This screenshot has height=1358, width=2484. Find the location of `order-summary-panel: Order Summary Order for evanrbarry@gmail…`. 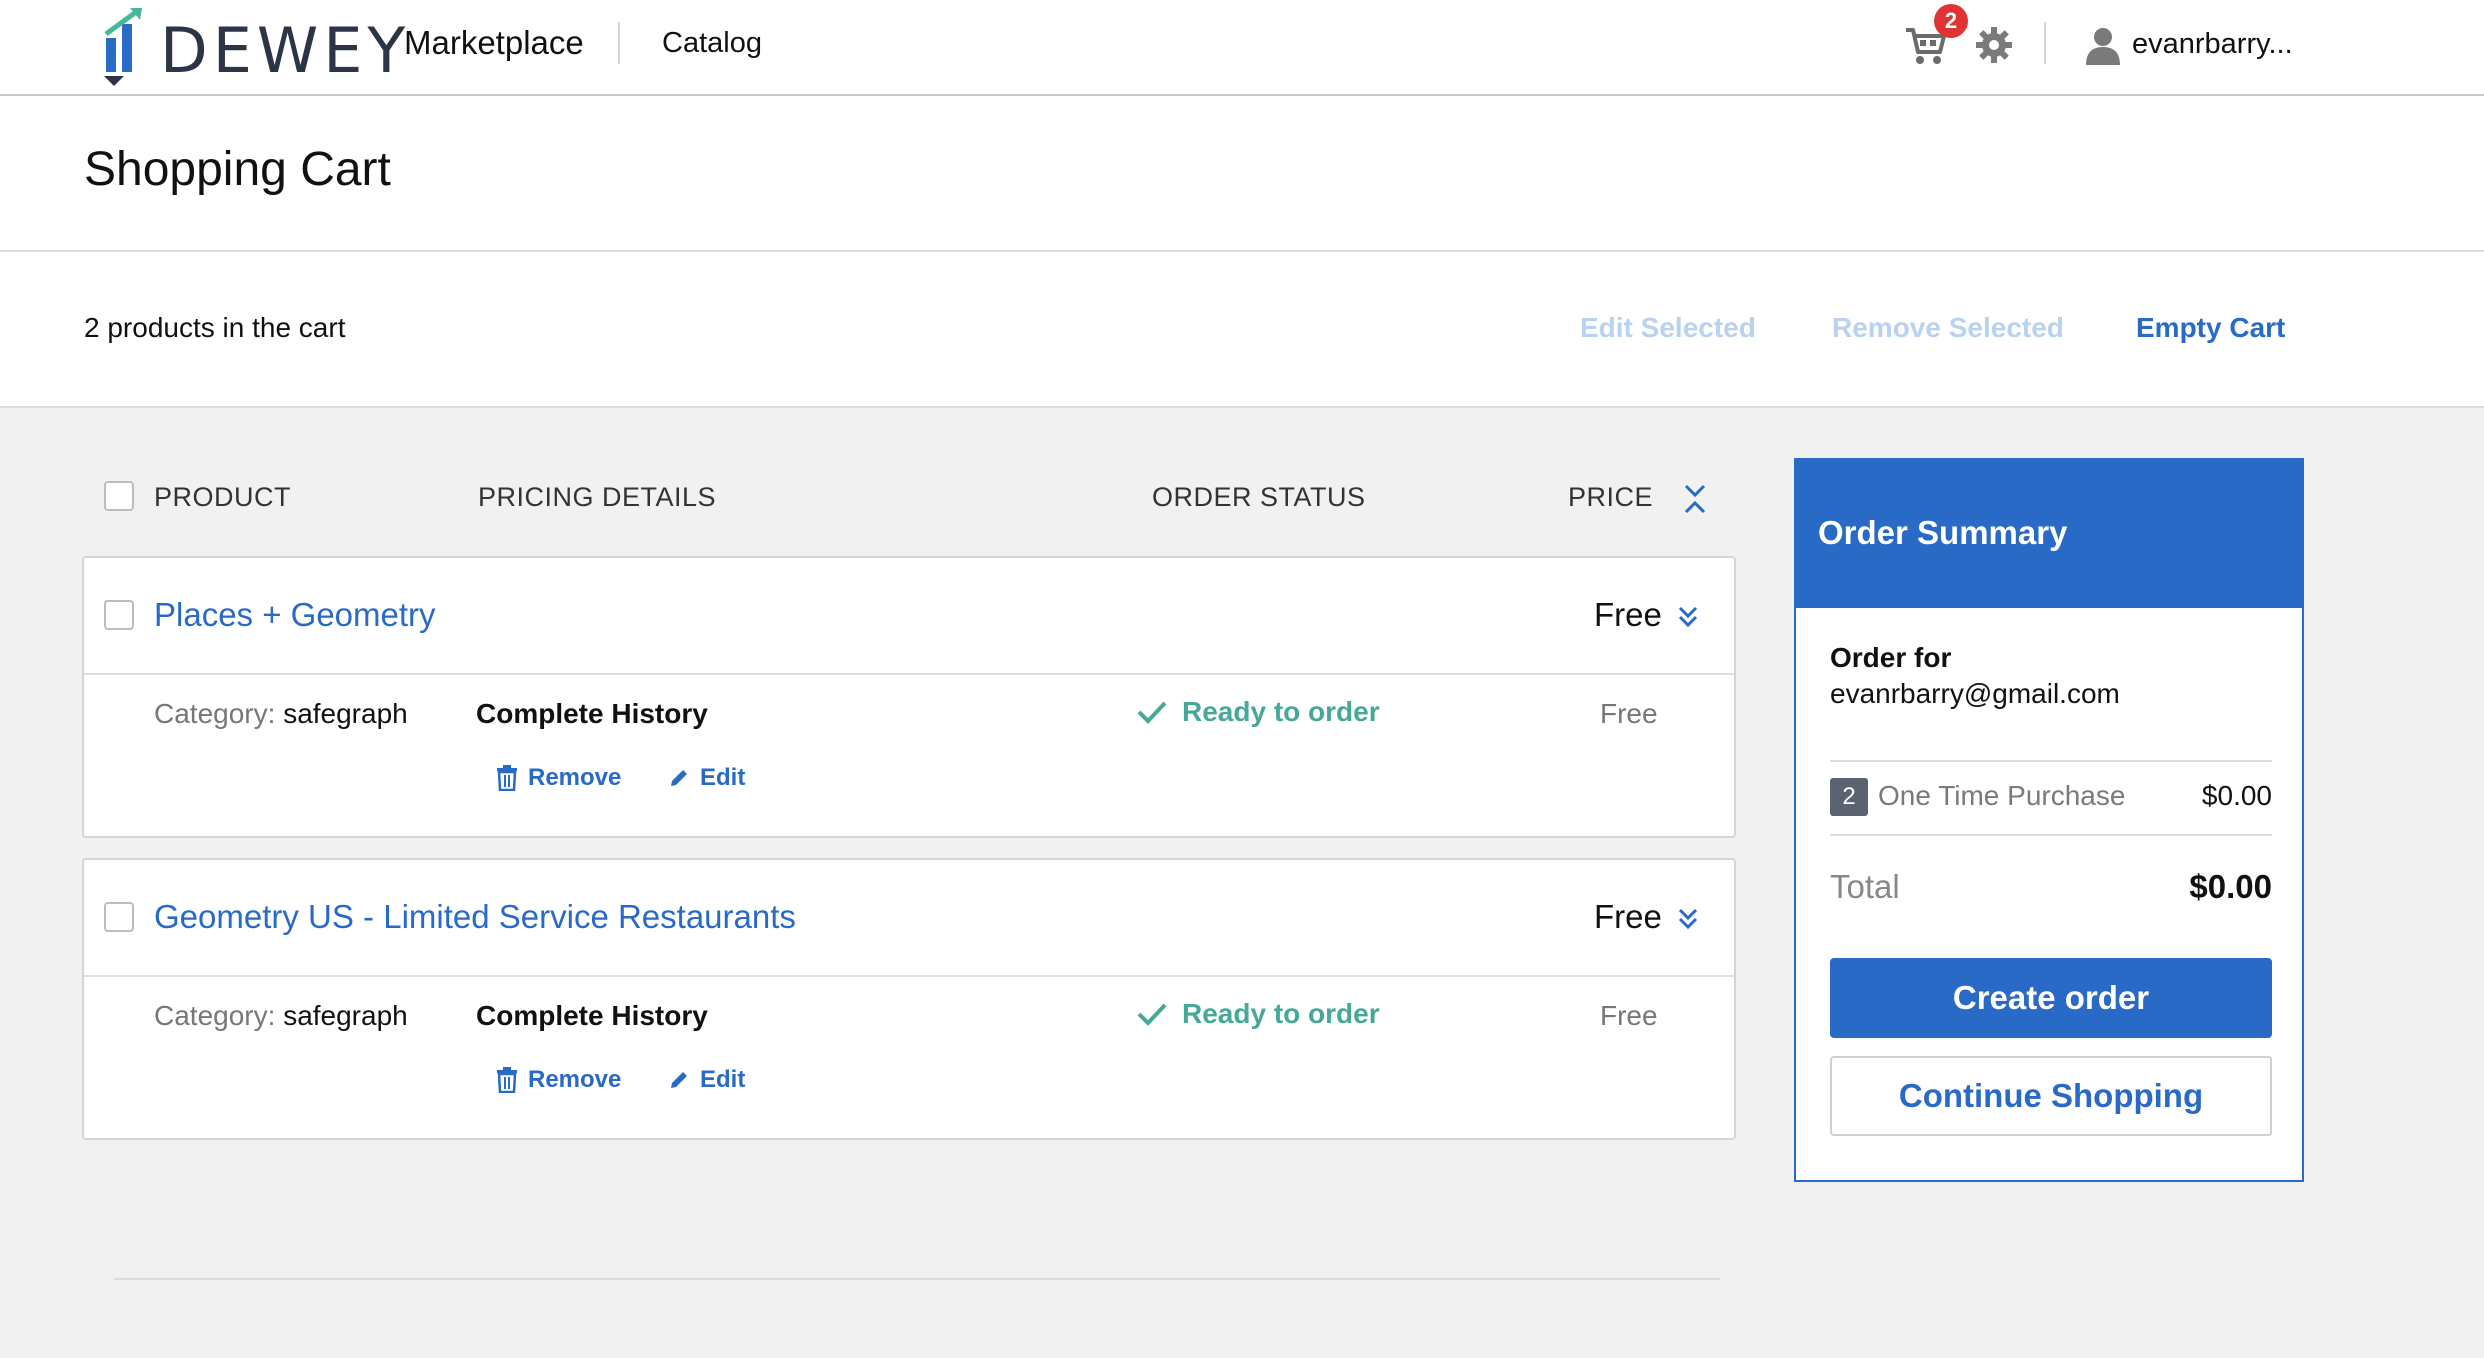

order-summary-panel: Order Summary Order for evanrbarry@gmail… is located at coordinates (2049, 820).